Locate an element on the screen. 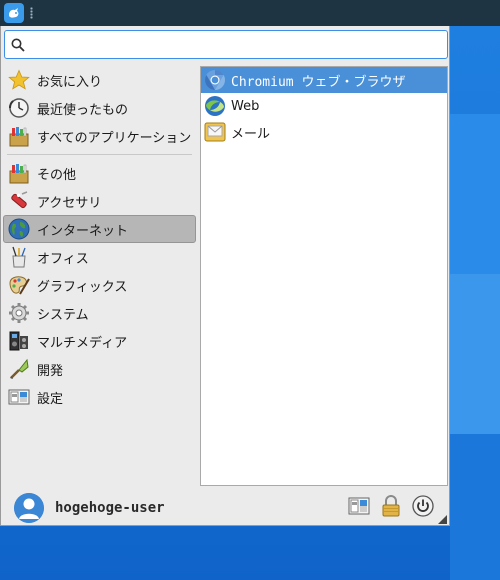  search-input is located at coordinates (238, 44).